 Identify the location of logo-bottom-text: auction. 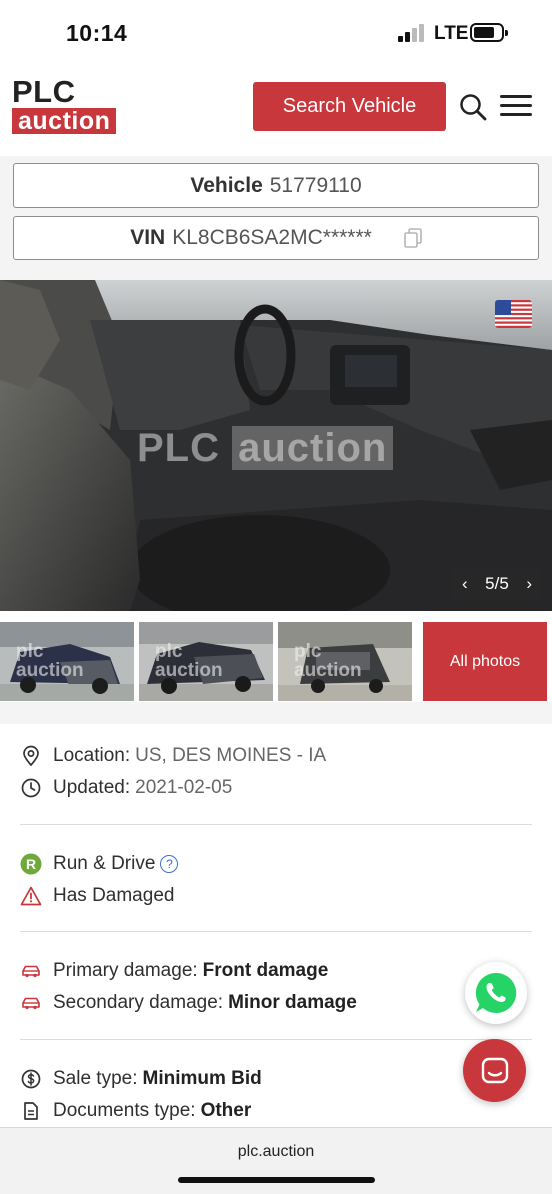
(64, 121).